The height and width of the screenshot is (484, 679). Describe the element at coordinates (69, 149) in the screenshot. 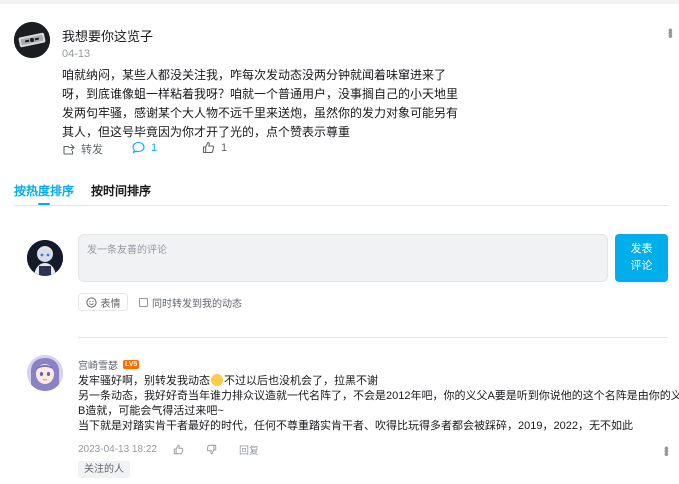

I see `forward-icon` at that location.